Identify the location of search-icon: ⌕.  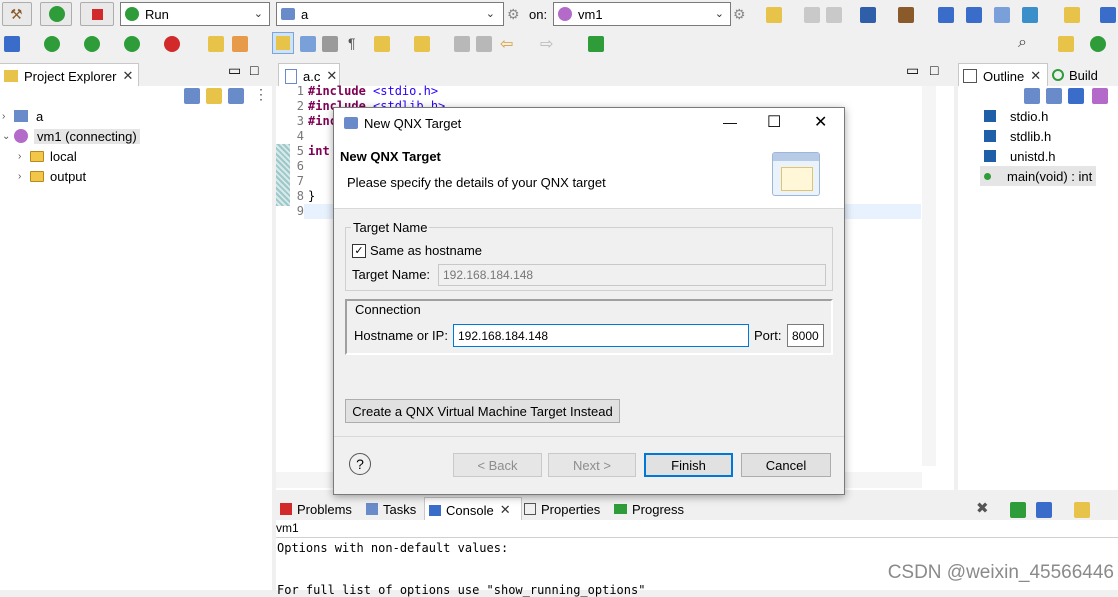
(1022, 43).